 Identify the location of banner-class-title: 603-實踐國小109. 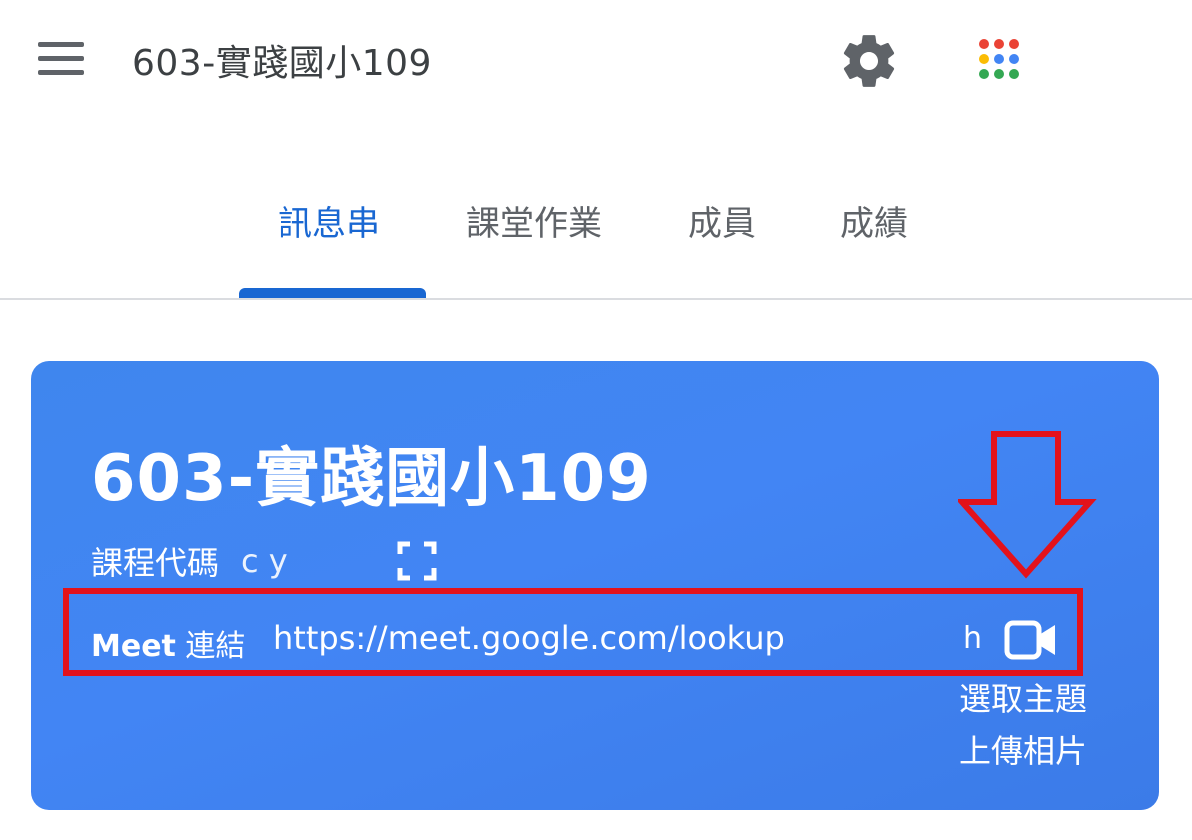
(371, 479).